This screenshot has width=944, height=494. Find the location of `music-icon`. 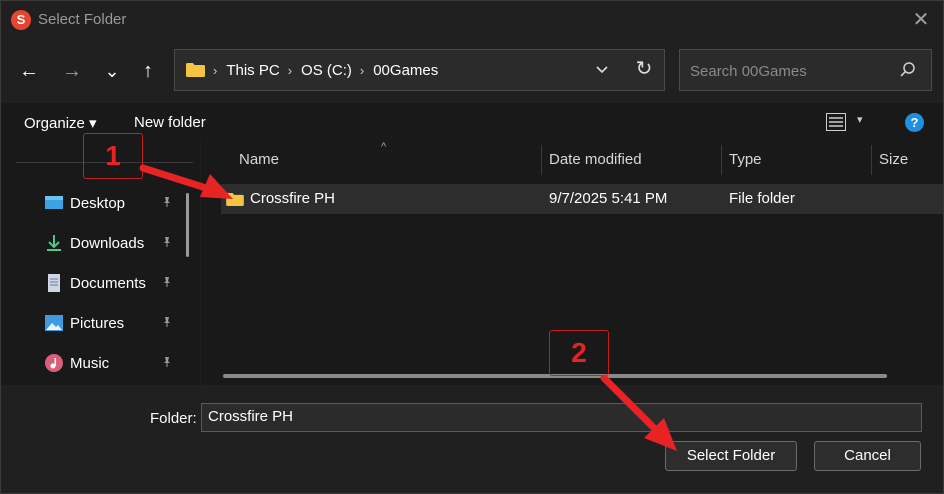

music-icon is located at coordinates (54, 363).